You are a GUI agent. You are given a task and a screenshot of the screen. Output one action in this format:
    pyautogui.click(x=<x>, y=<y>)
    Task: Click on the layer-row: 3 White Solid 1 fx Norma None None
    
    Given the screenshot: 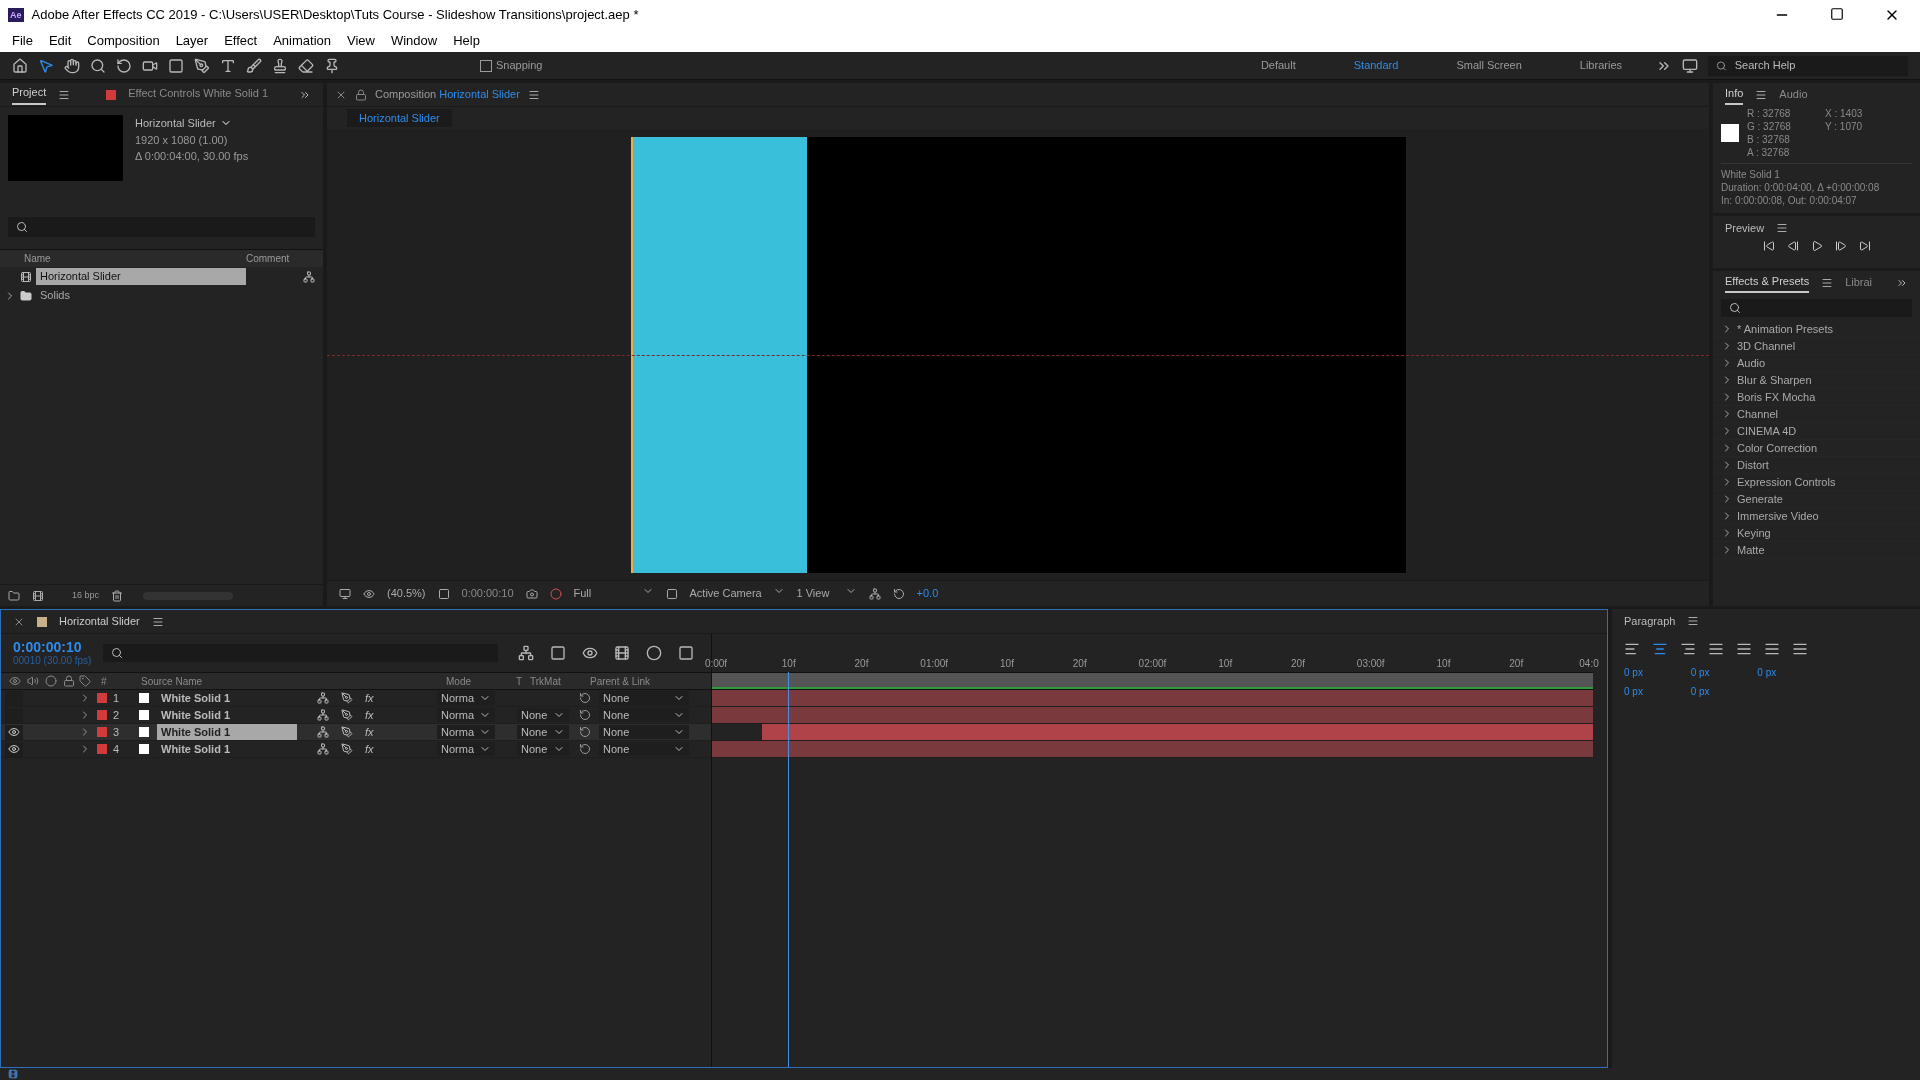 What is the action you would take?
    pyautogui.click(x=356, y=732)
    